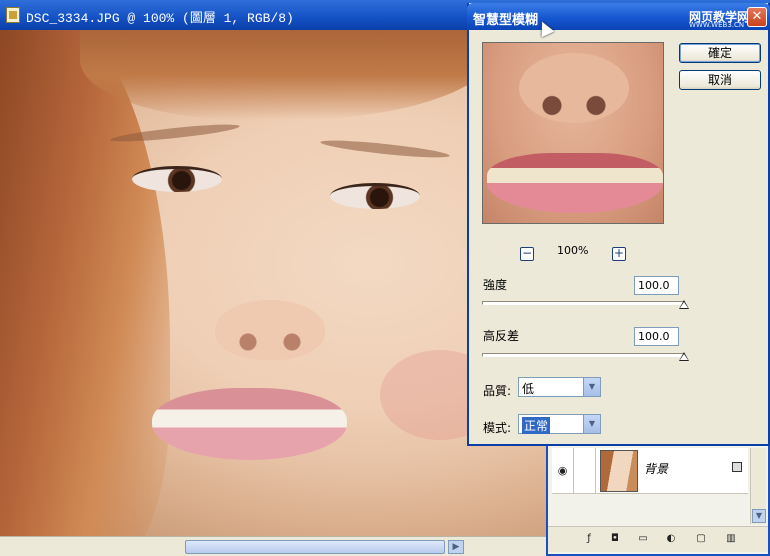  What do you see at coordinates (575, 183) in the screenshot?
I see `preview-mouth` at bounding box center [575, 183].